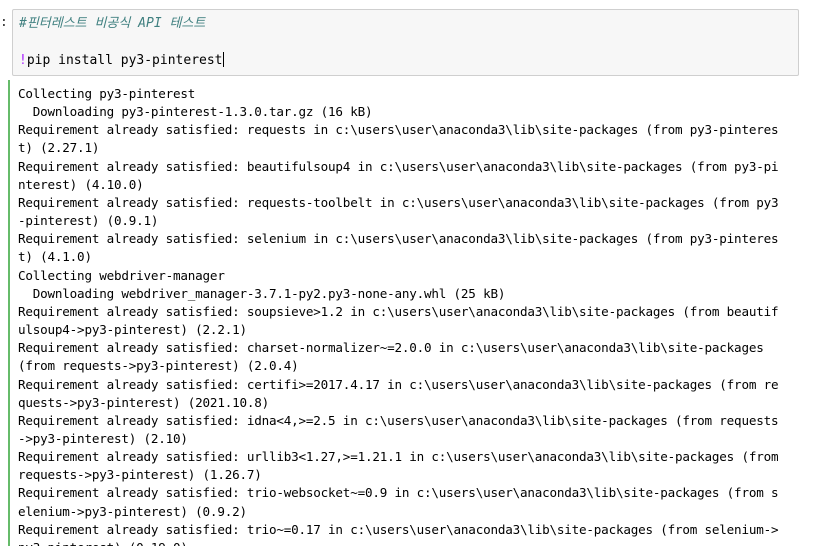 Image resolution: width=818 pixels, height=546 pixels. What do you see at coordinates (143, 402) in the screenshot?
I see `output-line: quests->py3-pinterest) (2021.10.8)` at bounding box center [143, 402].